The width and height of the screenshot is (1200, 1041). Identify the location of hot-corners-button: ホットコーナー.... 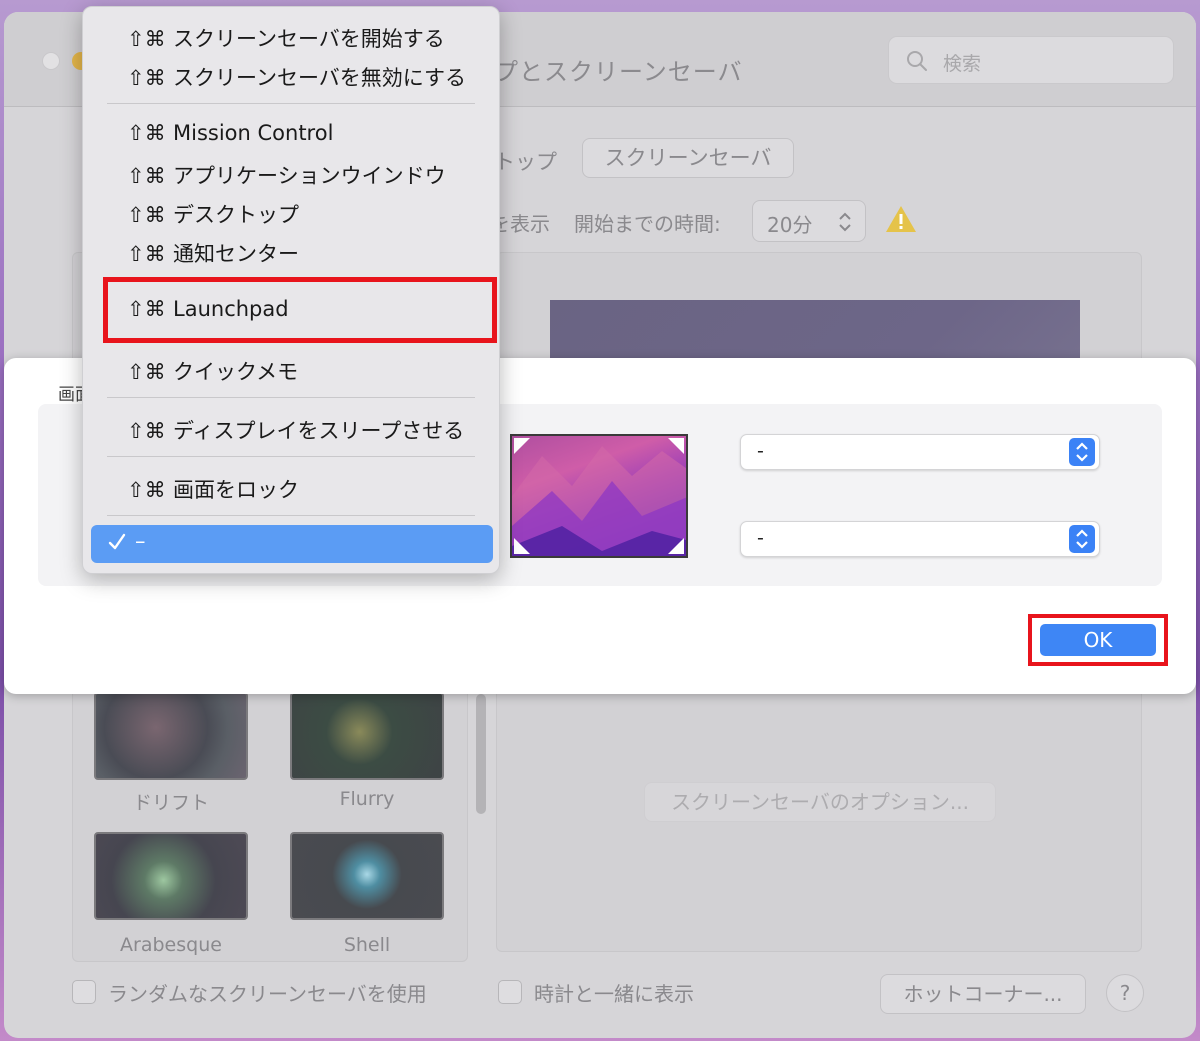
(983, 994).